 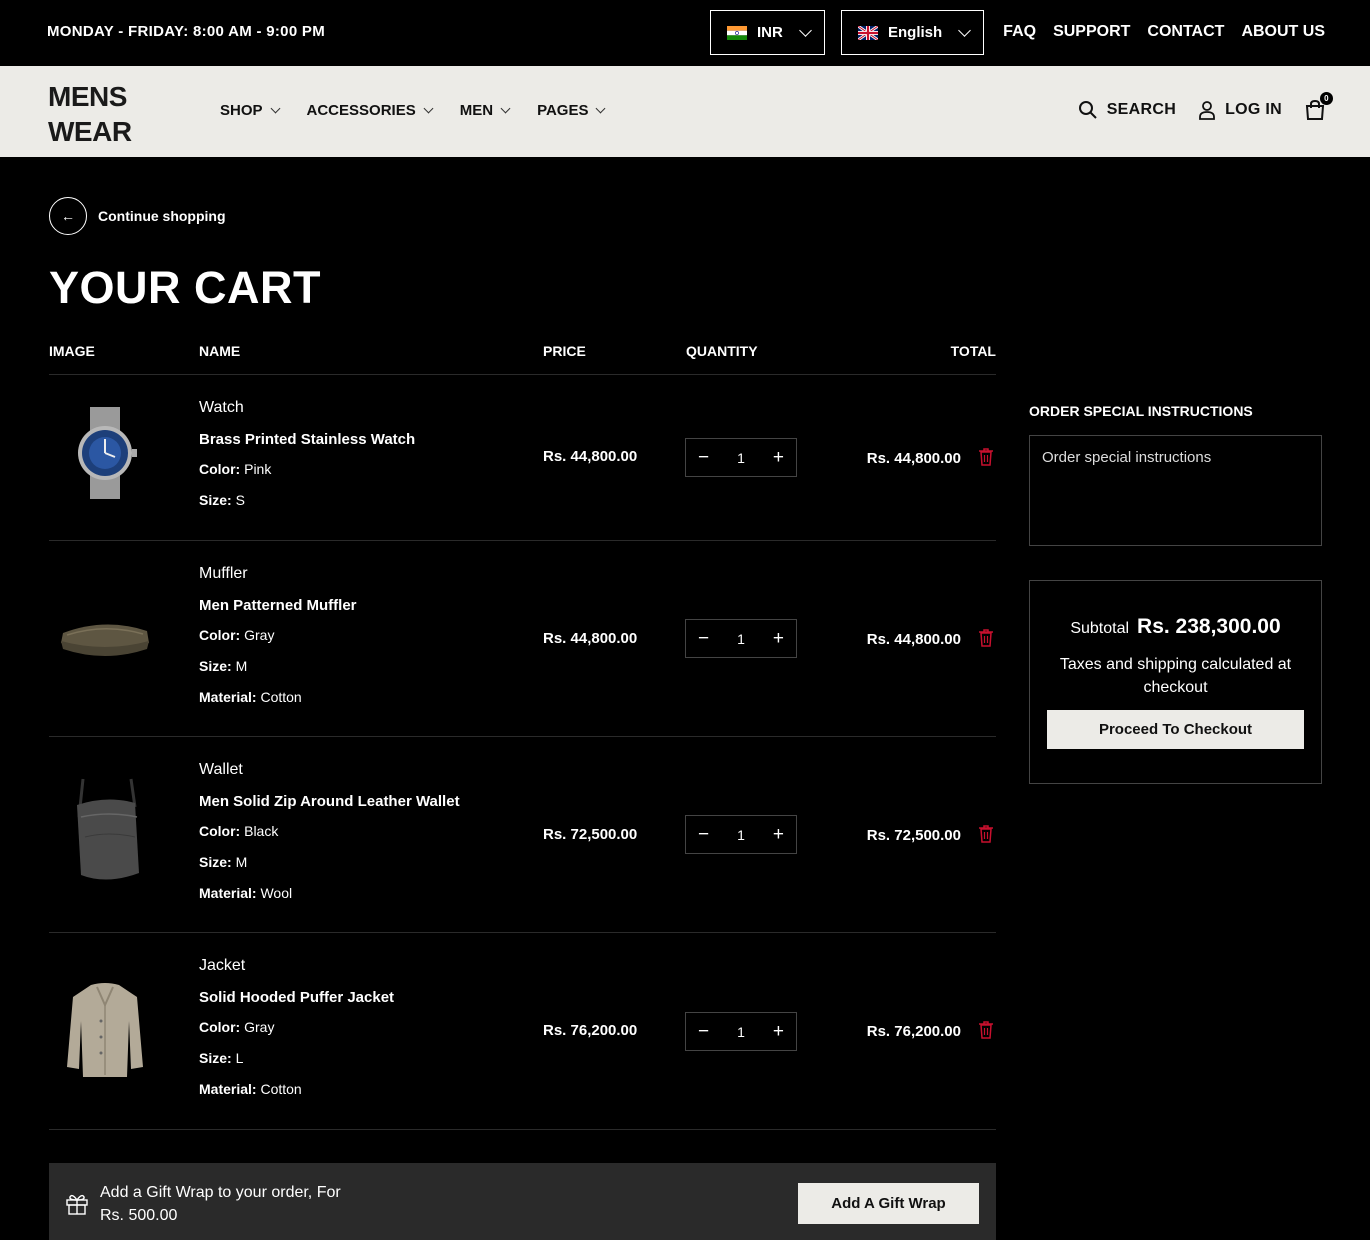 What do you see at coordinates (590, 638) in the screenshot?
I see `product-price: Rs. 44,800.00` at bounding box center [590, 638].